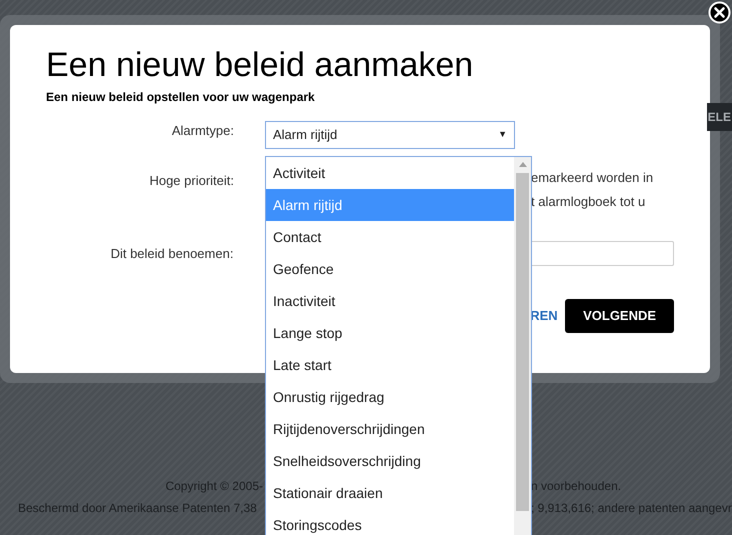 Image resolution: width=732 pixels, height=535 pixels. What do you see at coordinates (522, 346) in the screenshot?
I see `scrollbar` at bounding box center [522, 346].